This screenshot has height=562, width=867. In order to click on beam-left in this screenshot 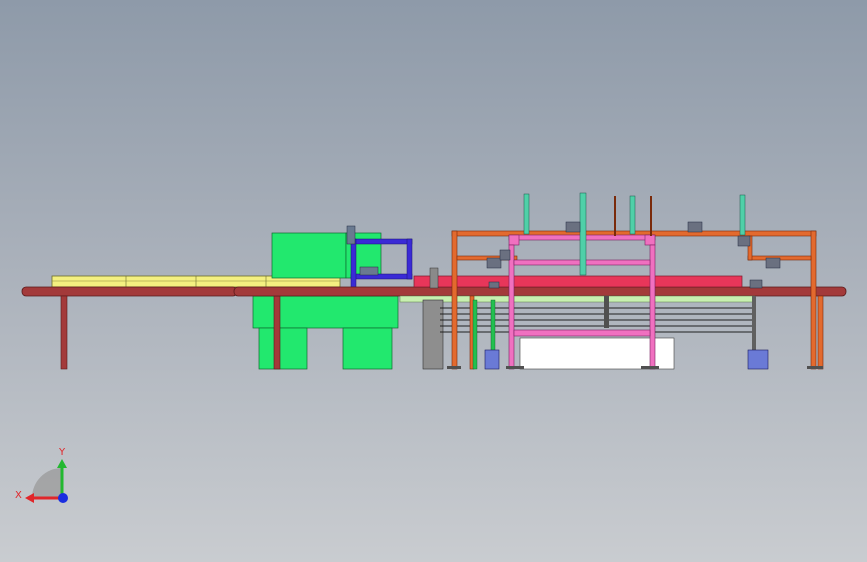, I will do `click(129, 291)`.